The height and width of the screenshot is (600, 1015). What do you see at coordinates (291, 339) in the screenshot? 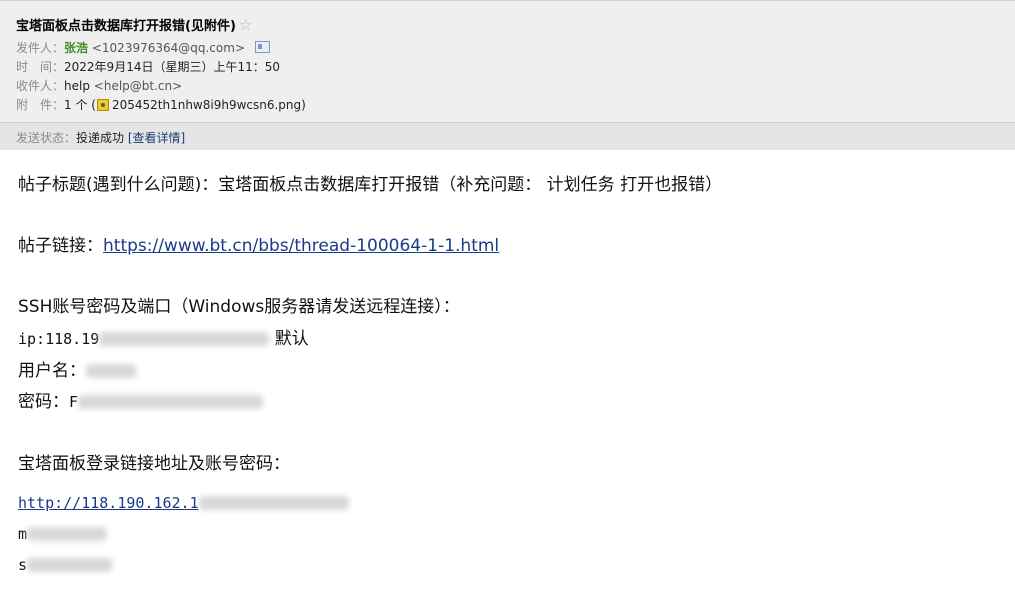
I see `port-default: 默认` at bounding box center [291, 339].